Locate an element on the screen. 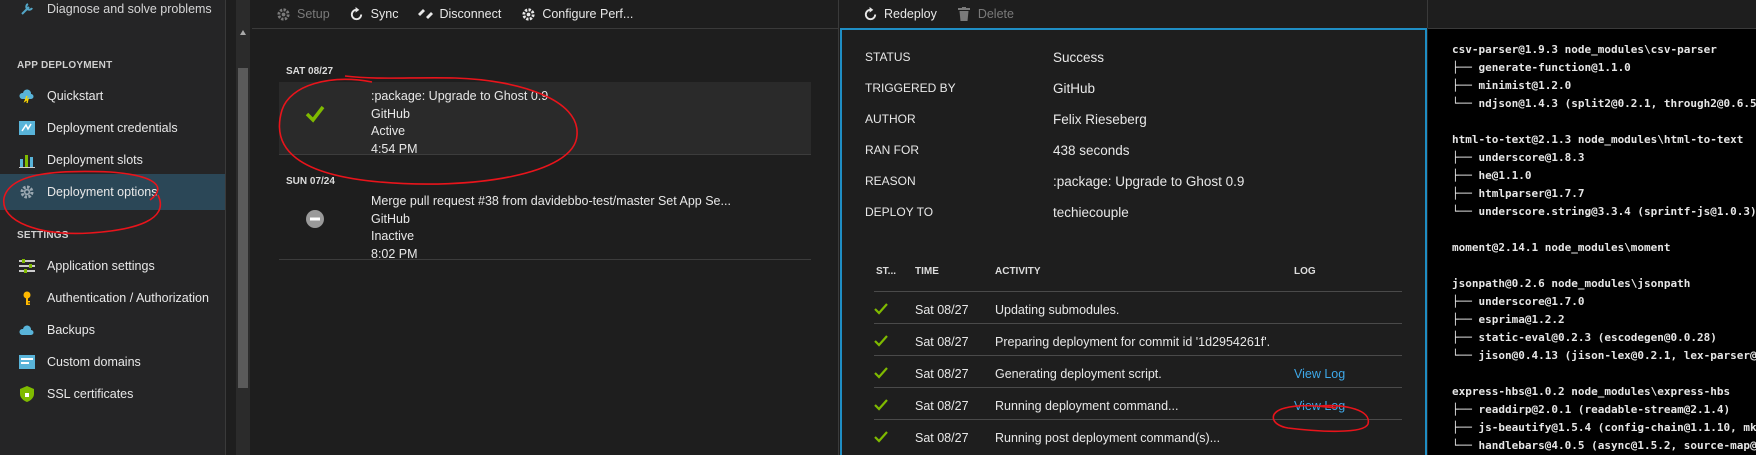  sidebar-item-label: Application settings is located at coordinates (101, 266).